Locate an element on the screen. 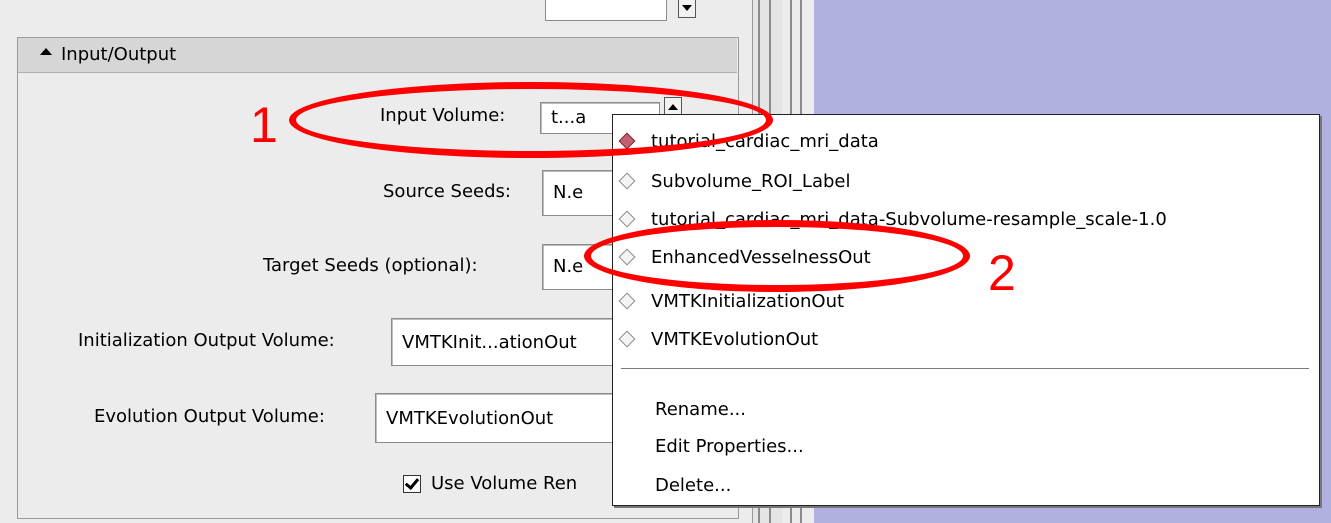  menu-item-label: VMTKEvolutionOut is located at coordinates (735, 339).